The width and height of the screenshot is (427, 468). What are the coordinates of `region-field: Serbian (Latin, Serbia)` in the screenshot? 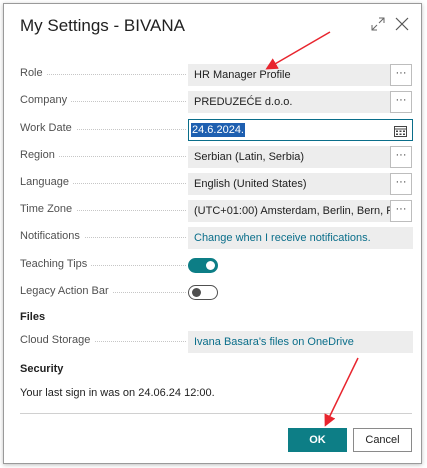 It's located at (296, 157).